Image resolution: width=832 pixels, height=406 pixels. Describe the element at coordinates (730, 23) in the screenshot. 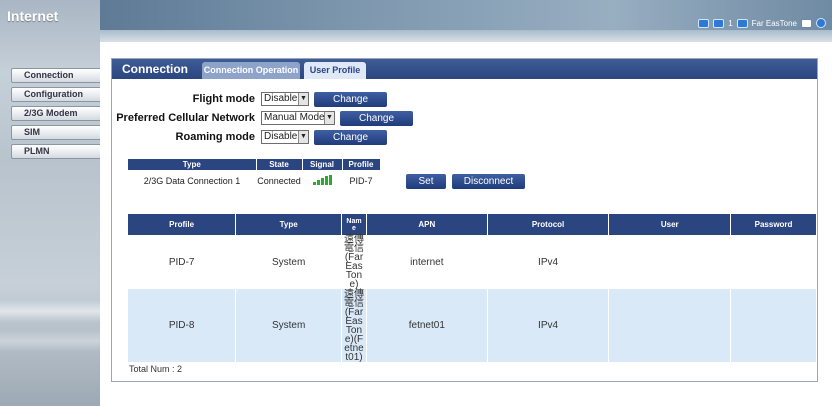

I see `network-count: 1` at that location.